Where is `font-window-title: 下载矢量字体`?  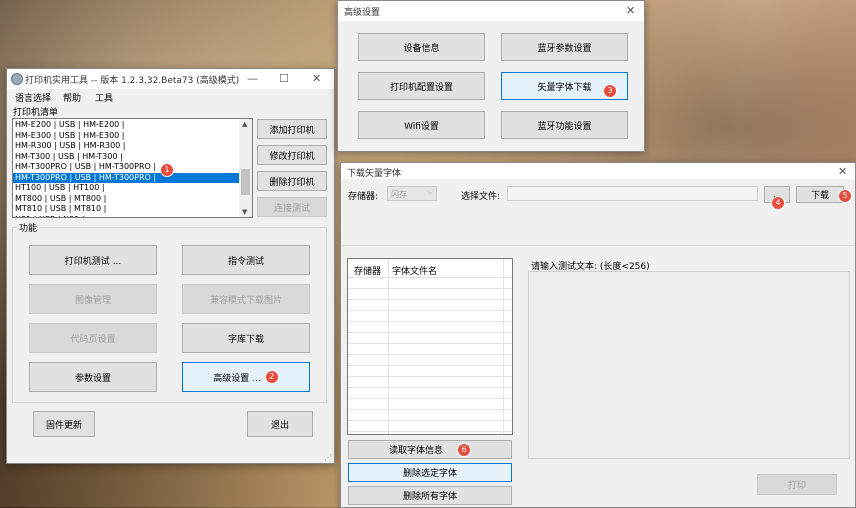 font-window-title: 下载矢量字体 is located at coordinates (374, 174).